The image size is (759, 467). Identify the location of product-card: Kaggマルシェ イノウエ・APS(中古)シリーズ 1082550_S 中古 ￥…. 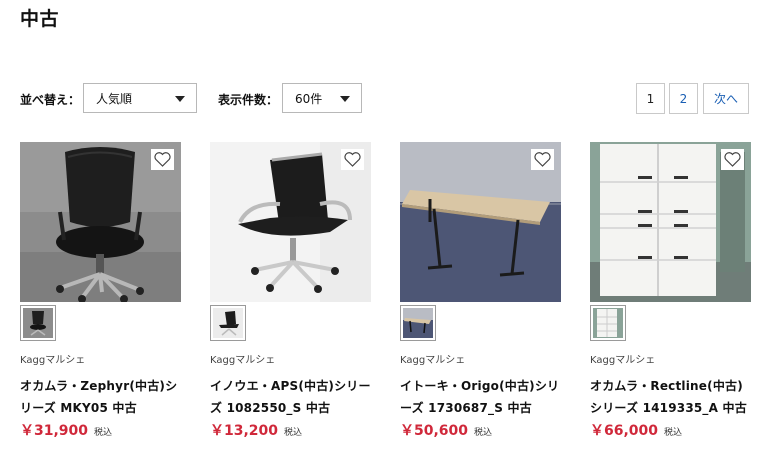
(290, 291).